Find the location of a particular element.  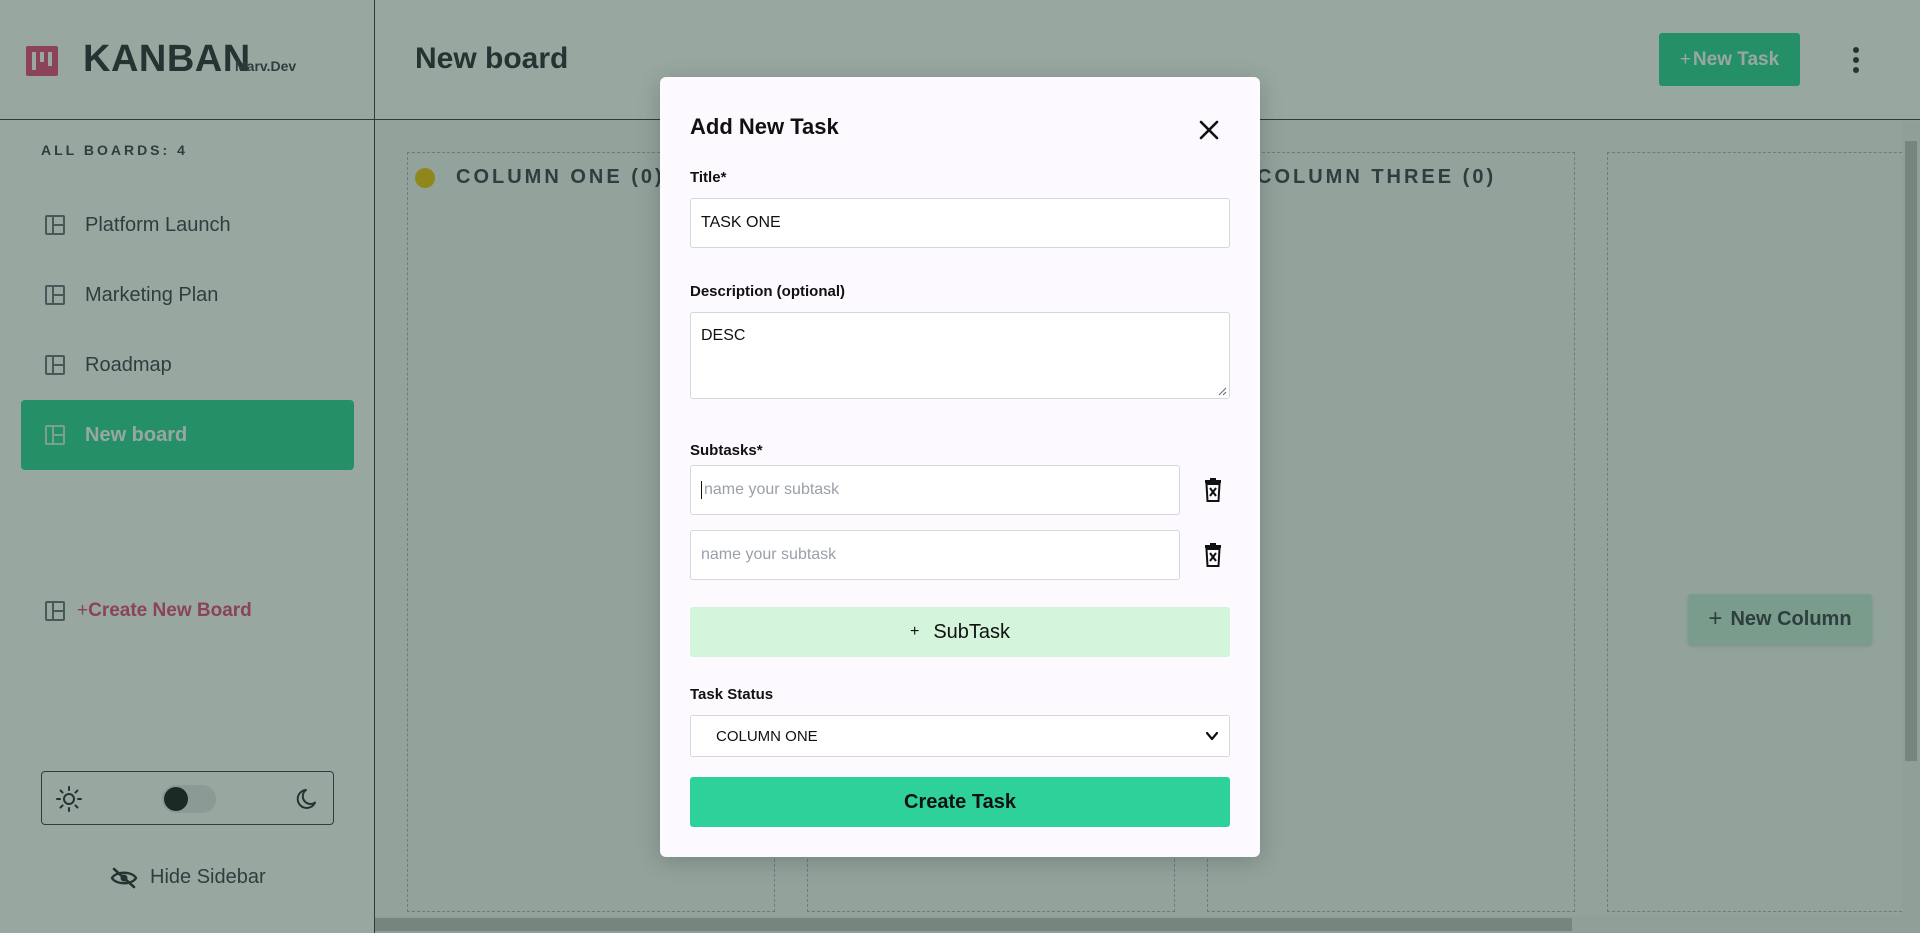

resize-handle-icon is located at coordinates (1222, 391).